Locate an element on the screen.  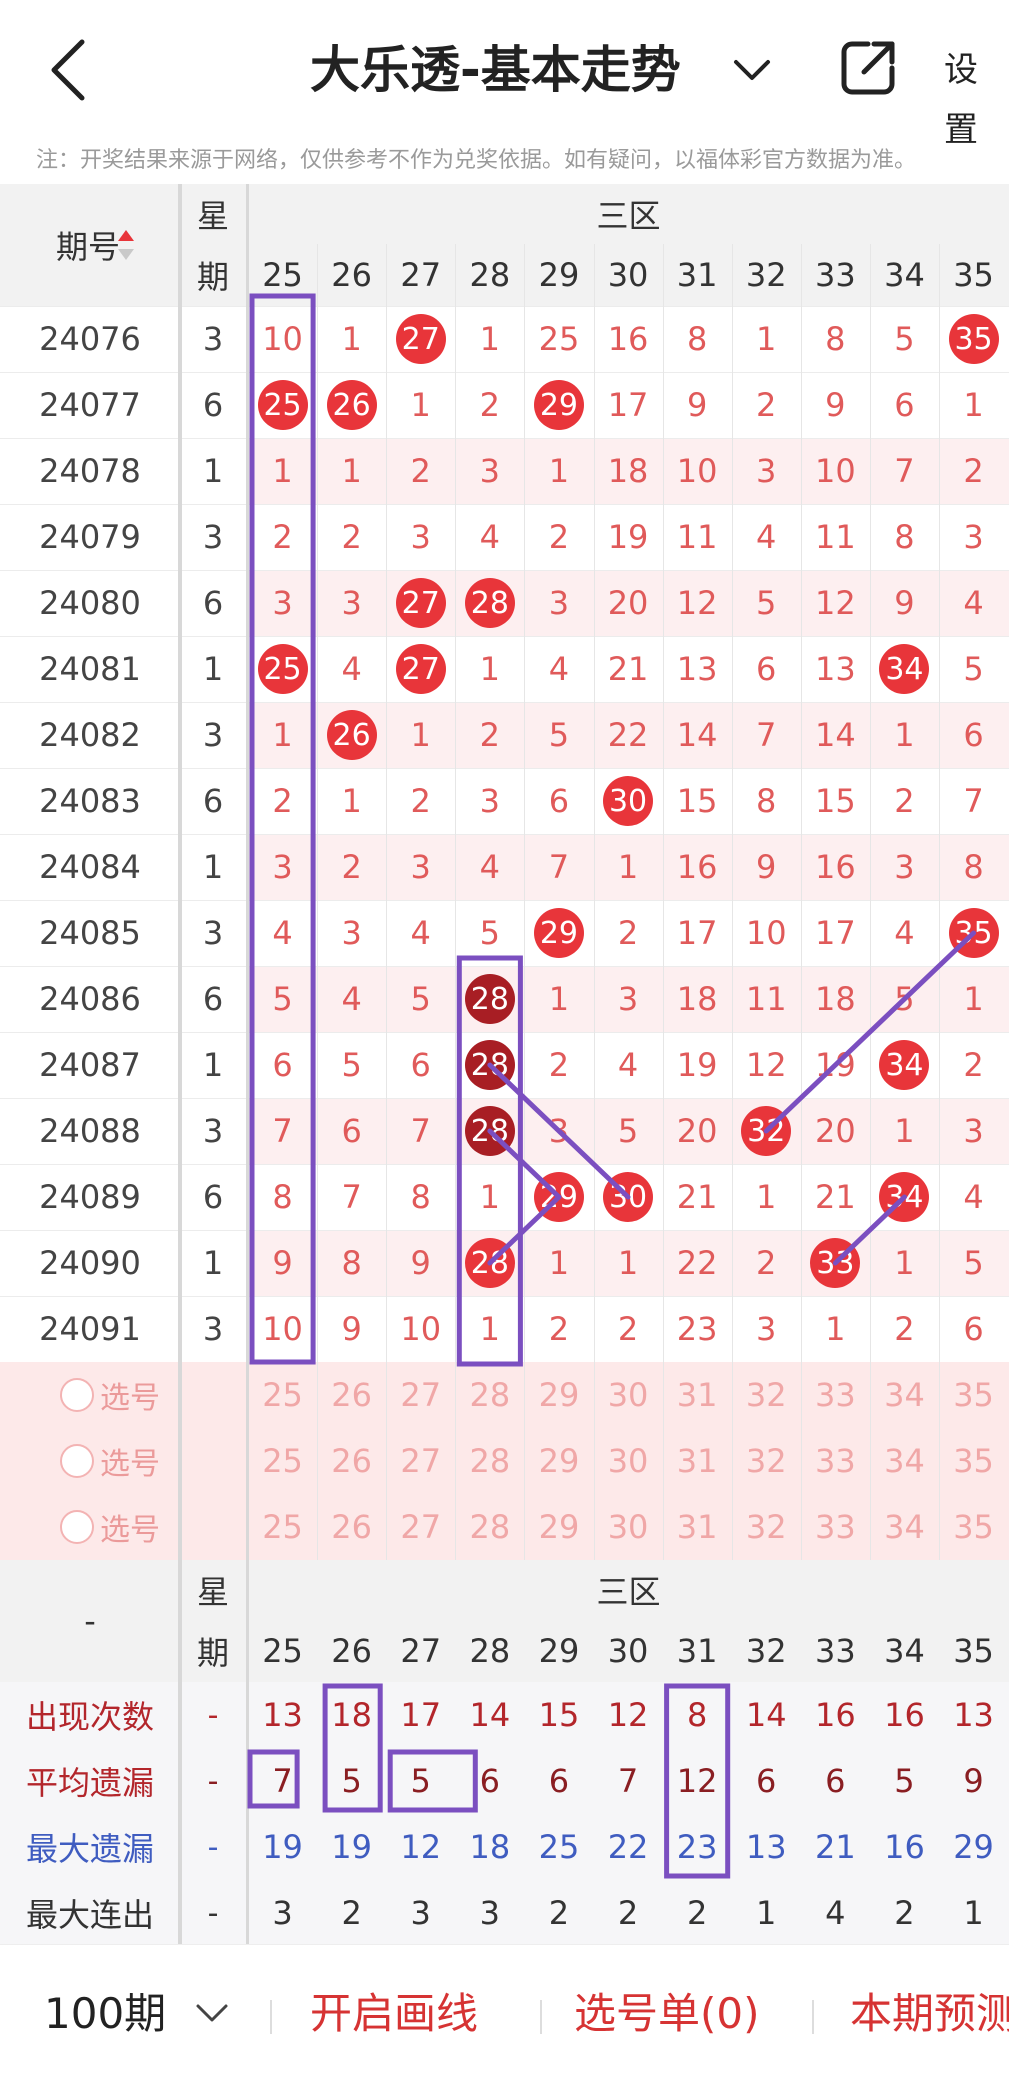
number-column-header: 27 is located at coordinates (421, 1651).